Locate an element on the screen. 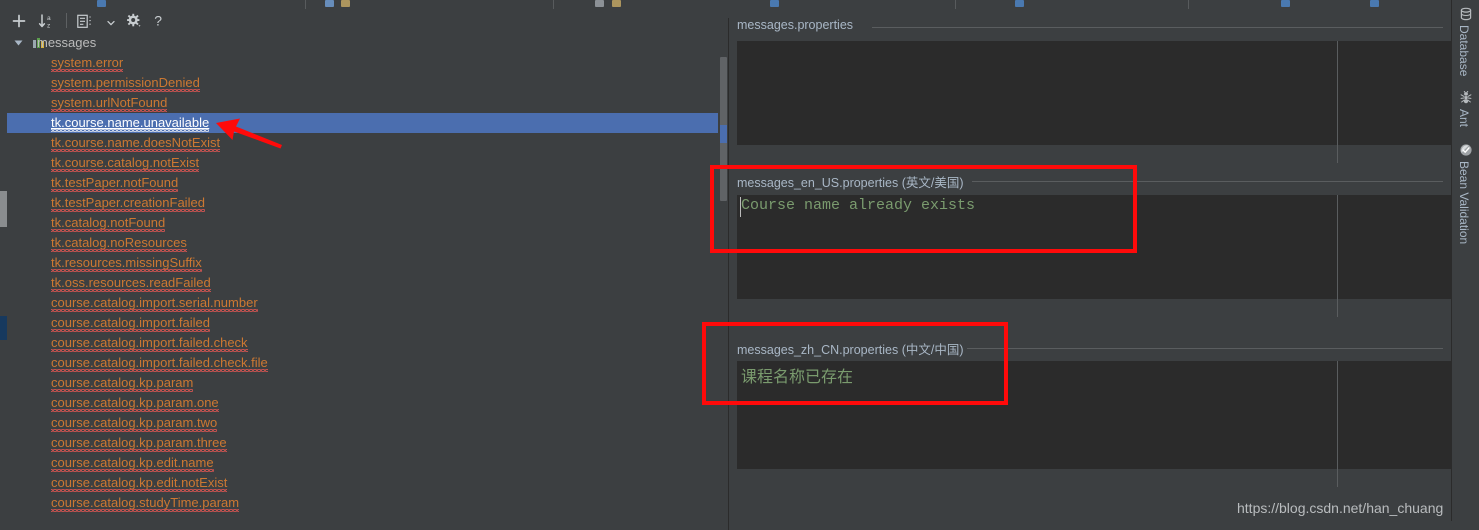 The width and height of the screenshot is (1479, 530). question-mark-icon: ? is located at coordinates (158, 21).